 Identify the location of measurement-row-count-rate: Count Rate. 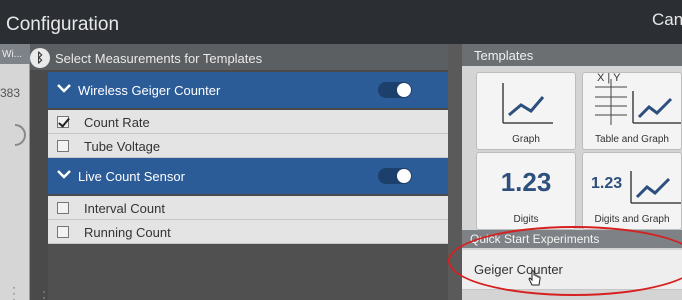
(248, 122).